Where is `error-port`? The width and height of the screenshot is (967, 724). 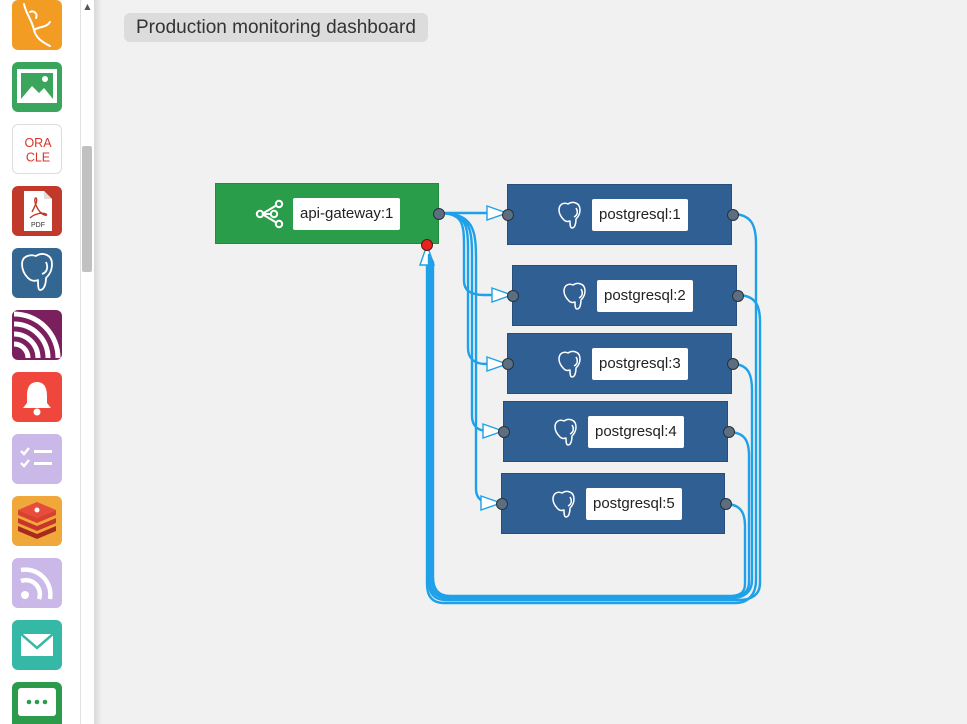
error-port is located at coordinates (427, 245).